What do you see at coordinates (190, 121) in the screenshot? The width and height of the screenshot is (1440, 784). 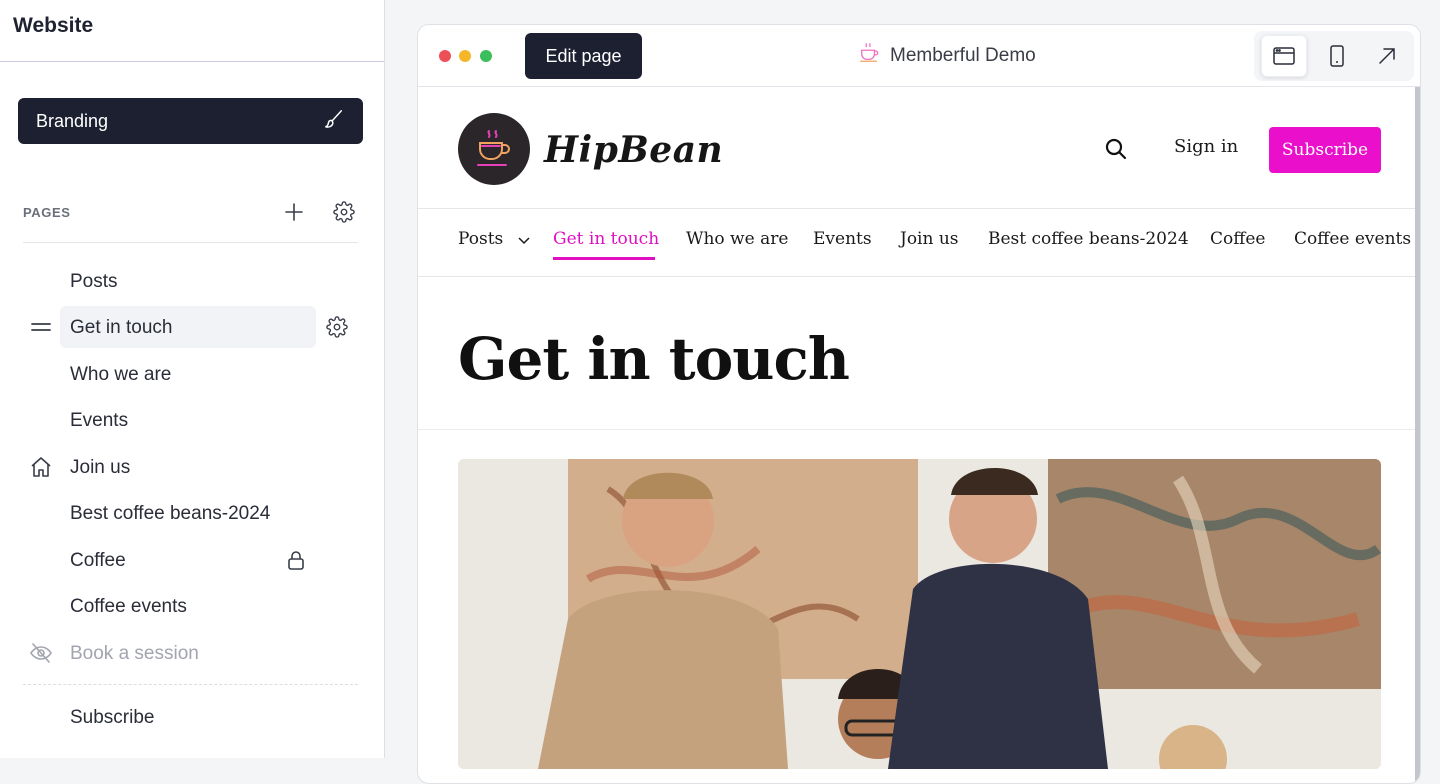 I see `branding-button: Branding` at bounding box center [190, 121].